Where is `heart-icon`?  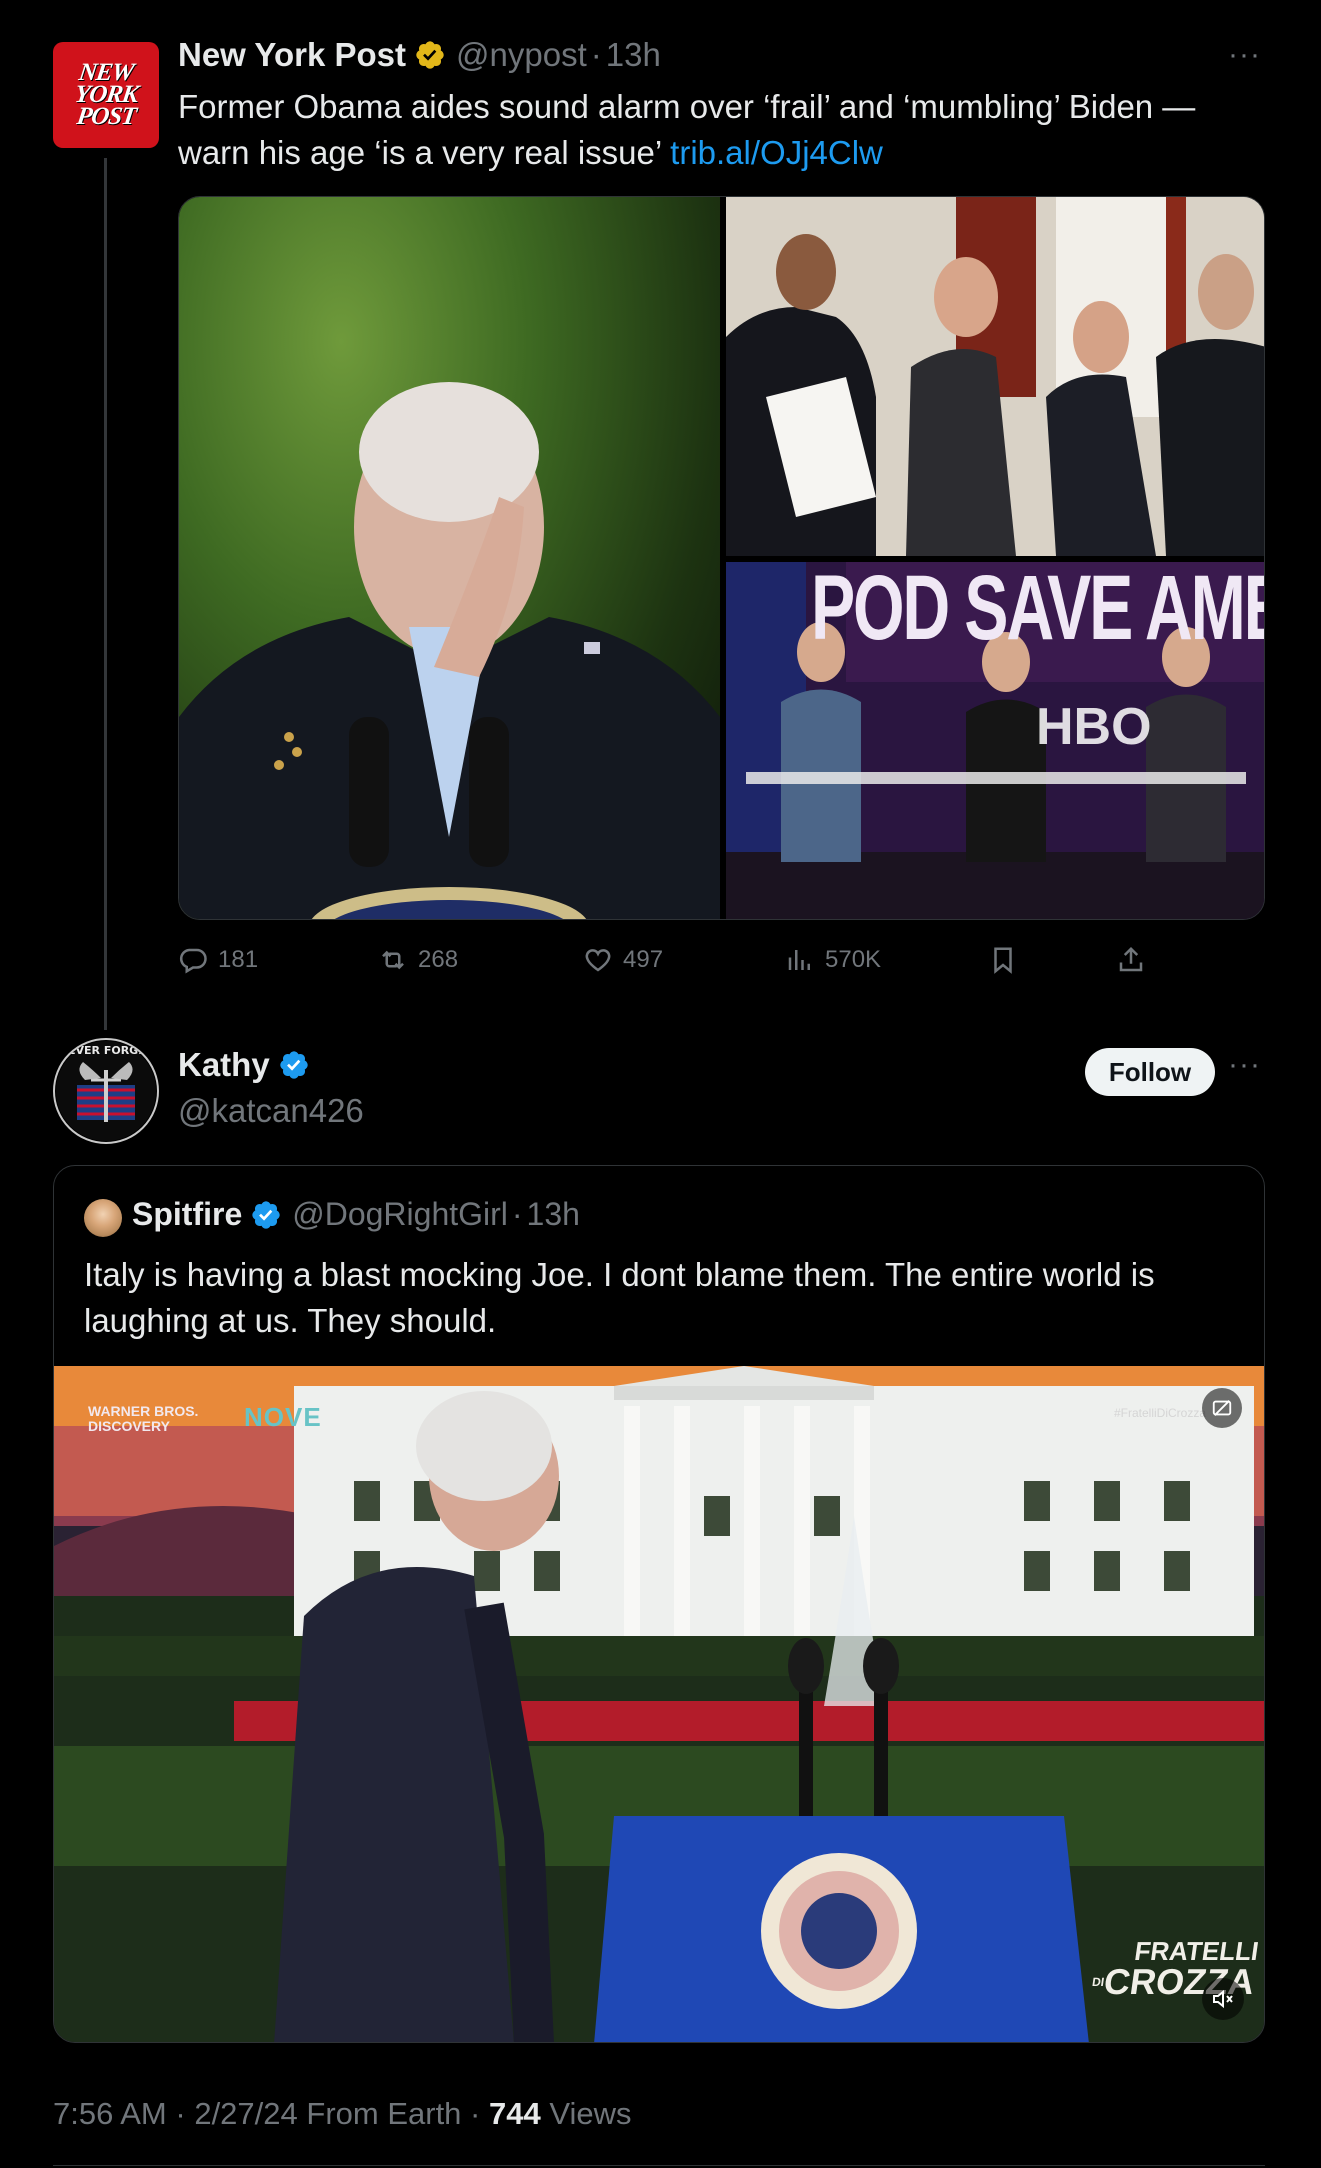 heart-icon is located at coordinates (598, 960).